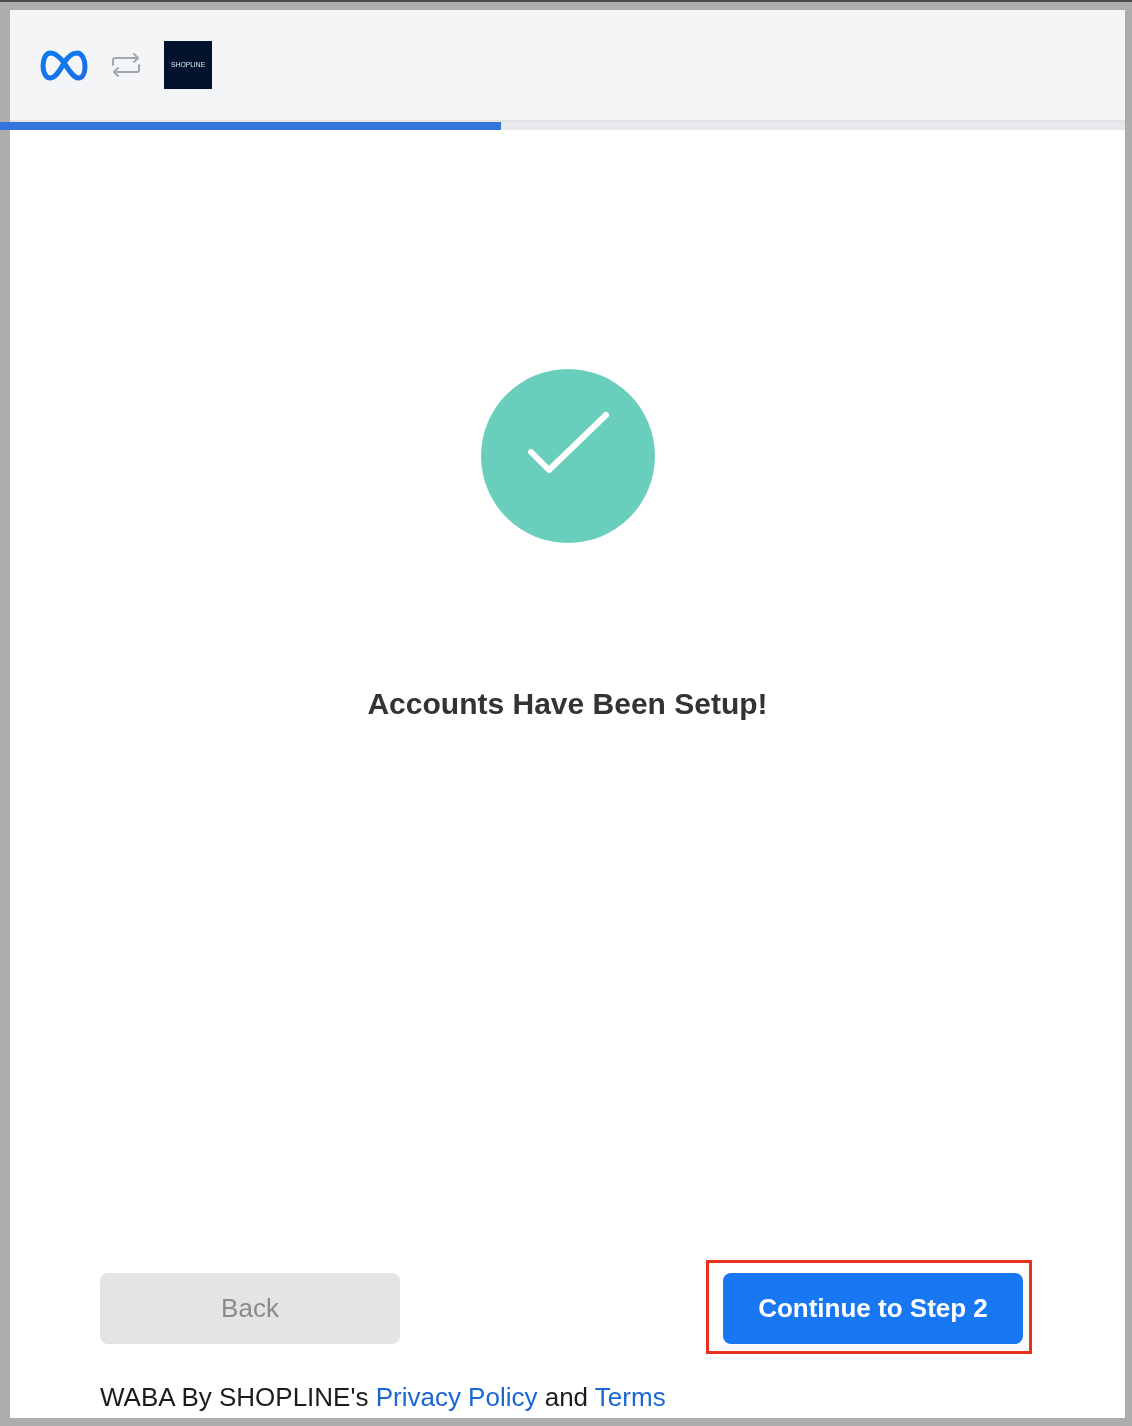  I want to click on policy-link: Privacy Policy, so click(456, 1397).